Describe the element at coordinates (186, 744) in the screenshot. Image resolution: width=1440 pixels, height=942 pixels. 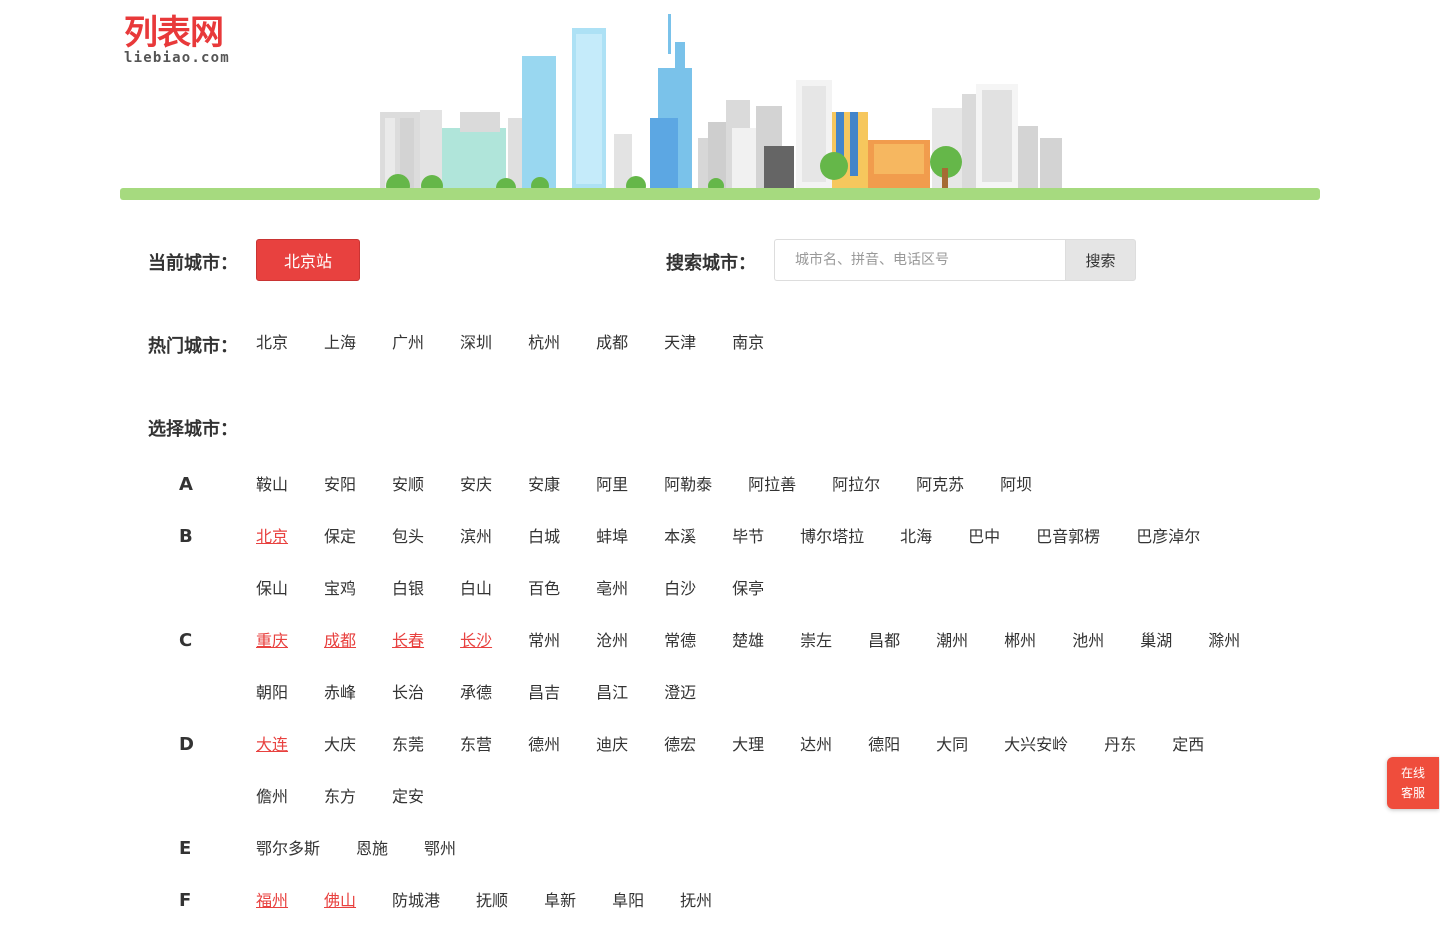
I see `letter-heading: D` at that location.